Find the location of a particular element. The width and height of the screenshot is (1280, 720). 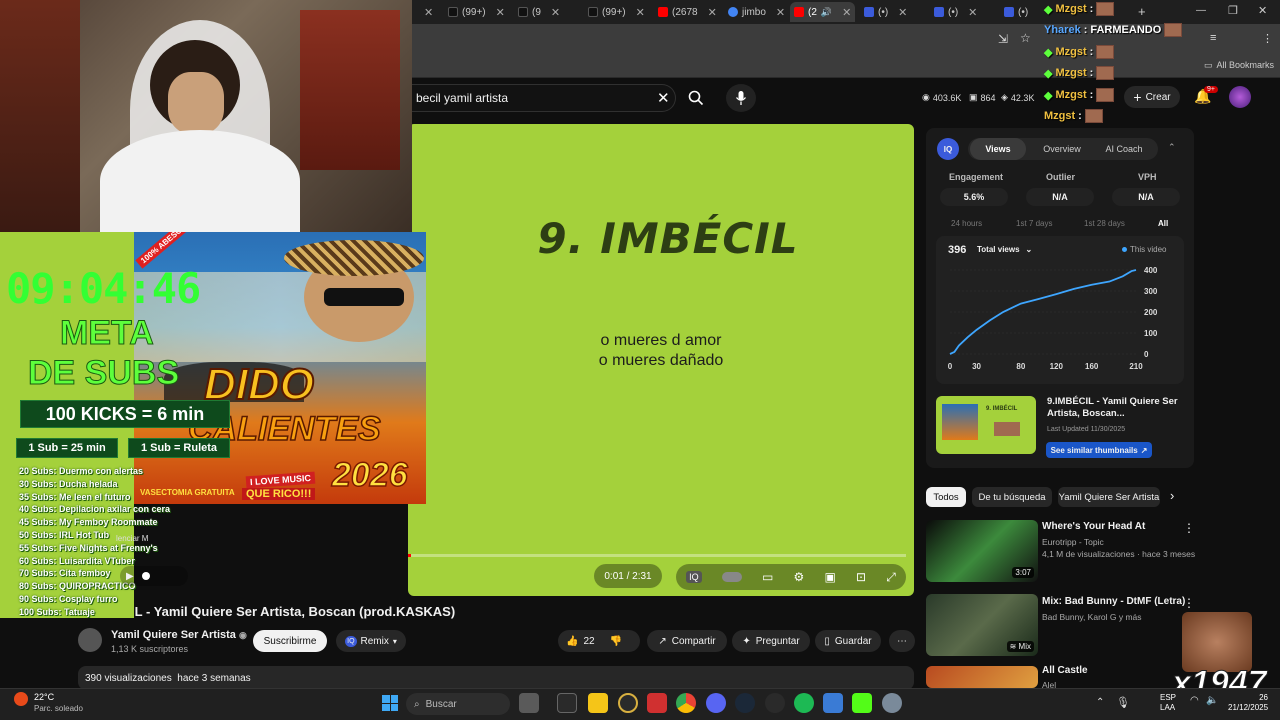

language-indicator: ESP LAA is located at coordinates (1168, 703).